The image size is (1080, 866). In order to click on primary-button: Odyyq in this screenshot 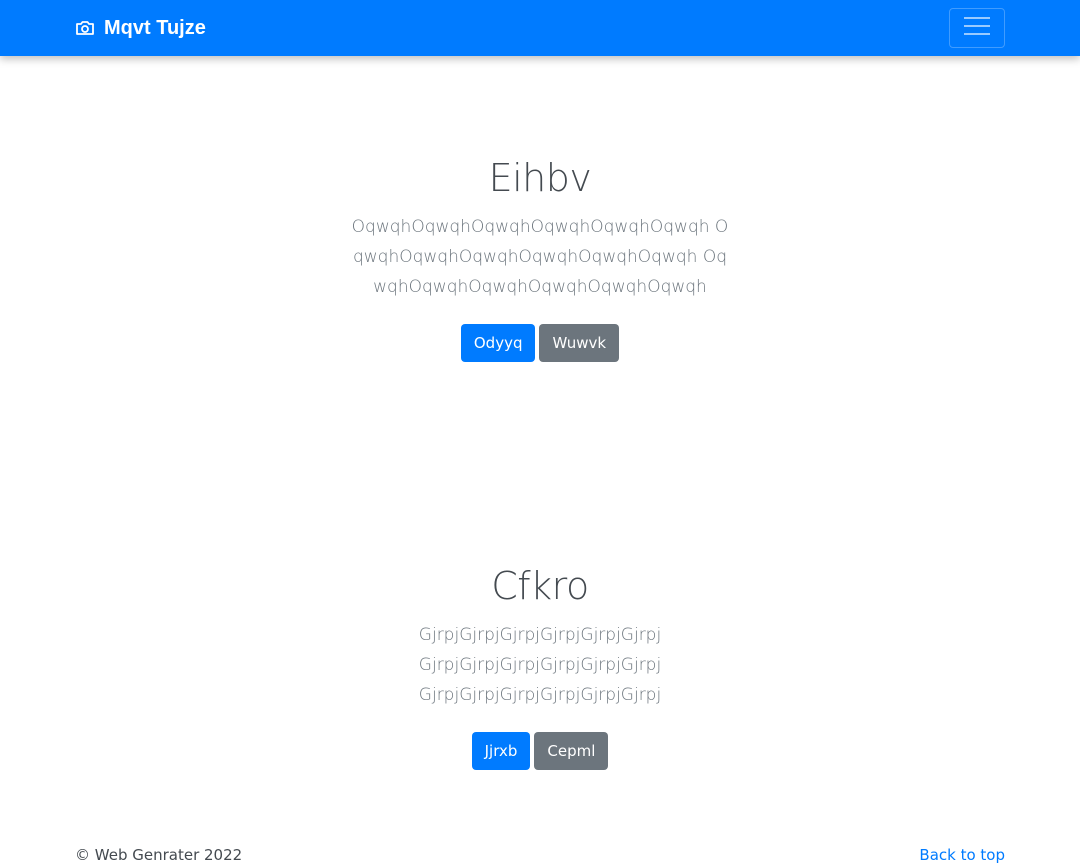, I will do `click(498, 343)`.